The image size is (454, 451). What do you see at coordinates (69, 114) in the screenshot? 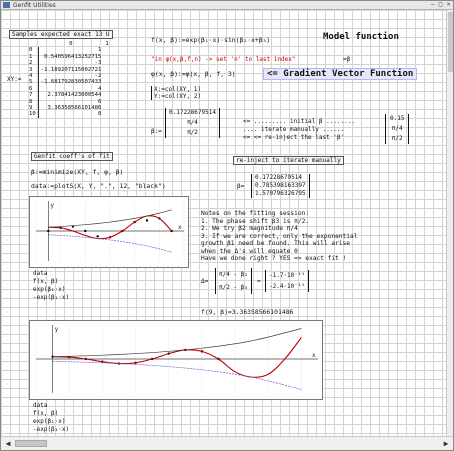
I see `xy-row: 10 0` at bounding box center [69, 114].